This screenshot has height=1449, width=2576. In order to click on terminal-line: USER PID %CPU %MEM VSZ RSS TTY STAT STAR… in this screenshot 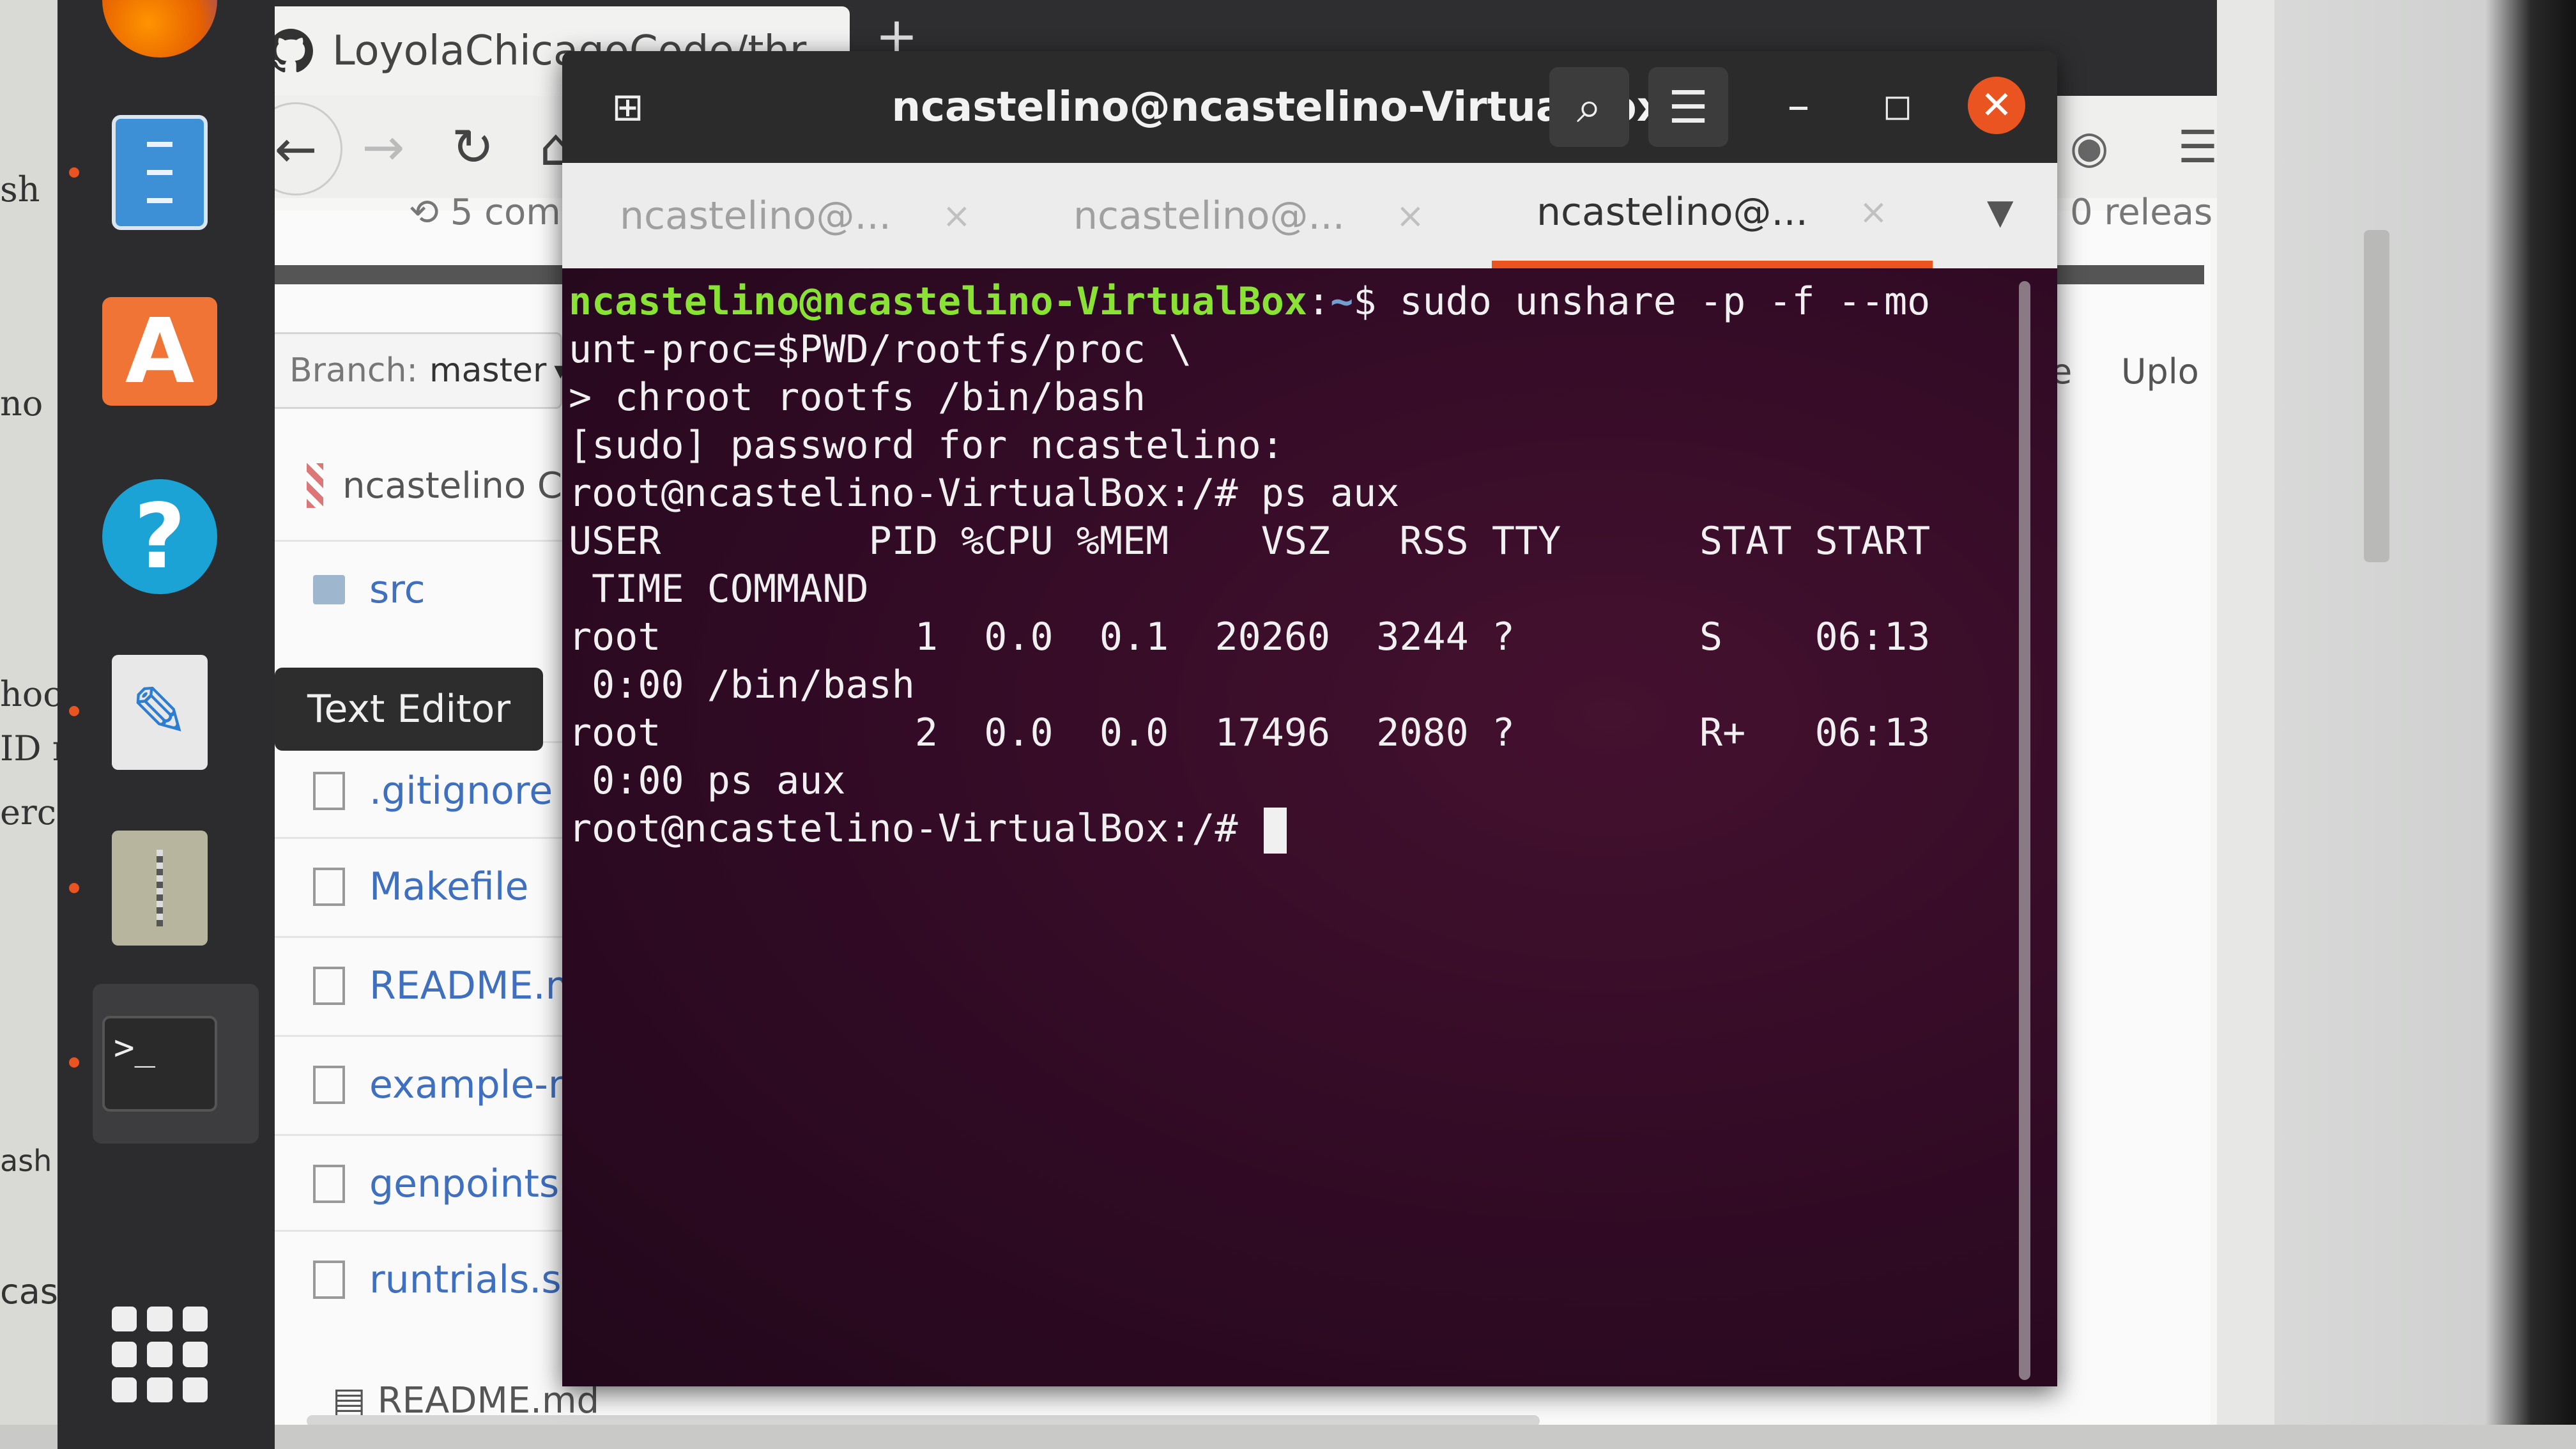, I will do `click(1250, 541)`.